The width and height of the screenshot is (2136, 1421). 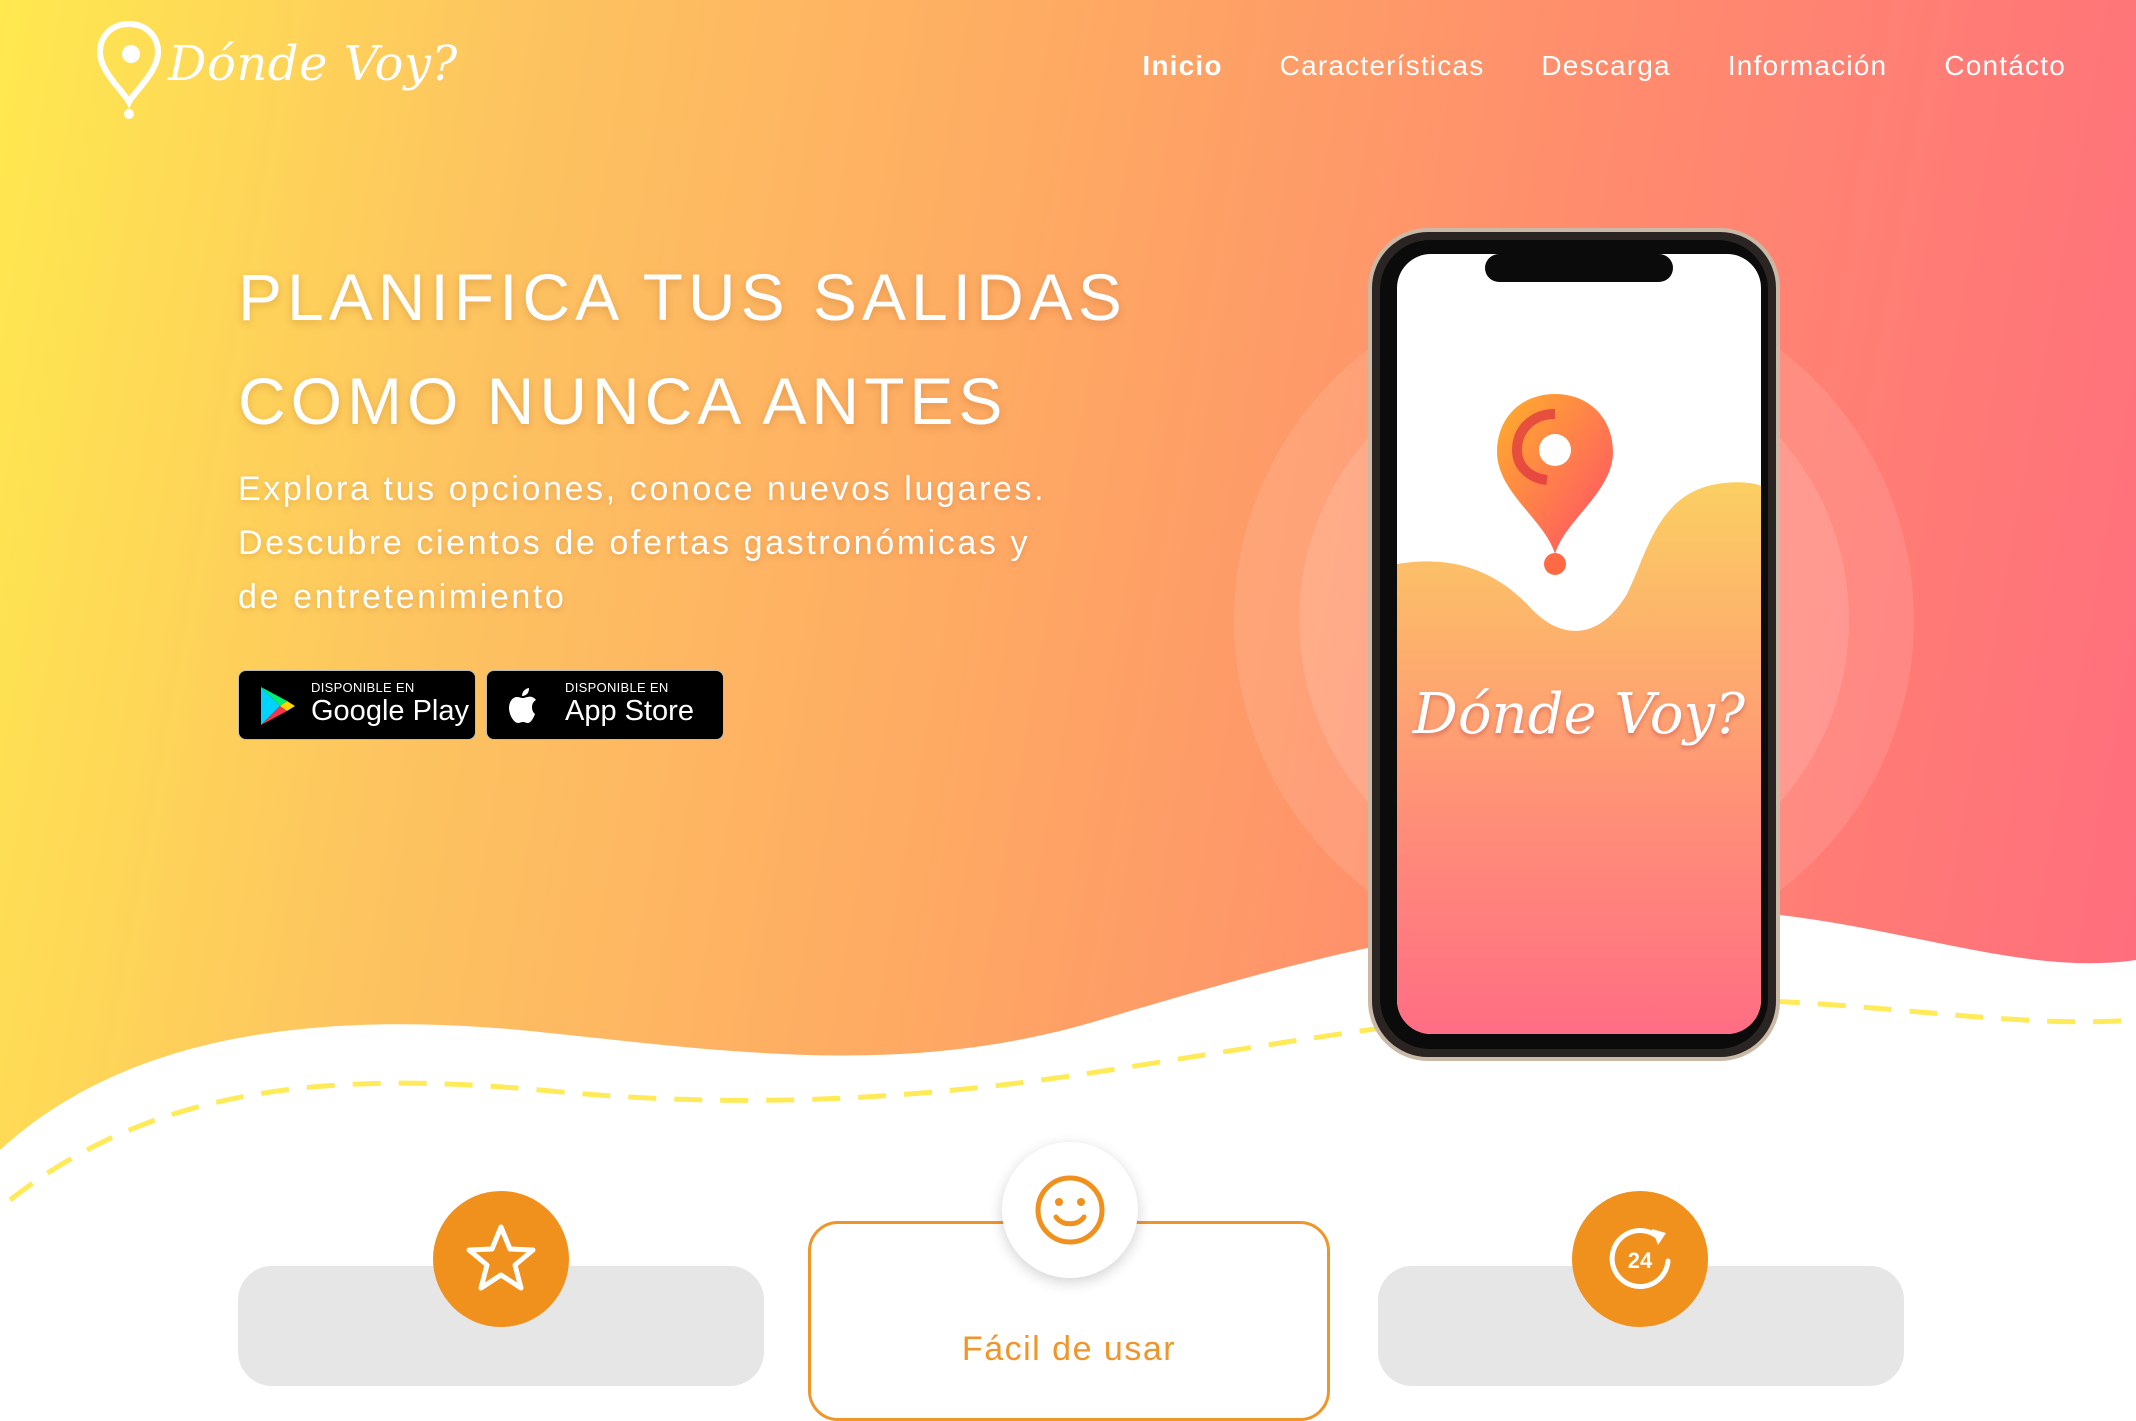 I want to click on feature-icon-smile, so click(x=1070, y=1210).